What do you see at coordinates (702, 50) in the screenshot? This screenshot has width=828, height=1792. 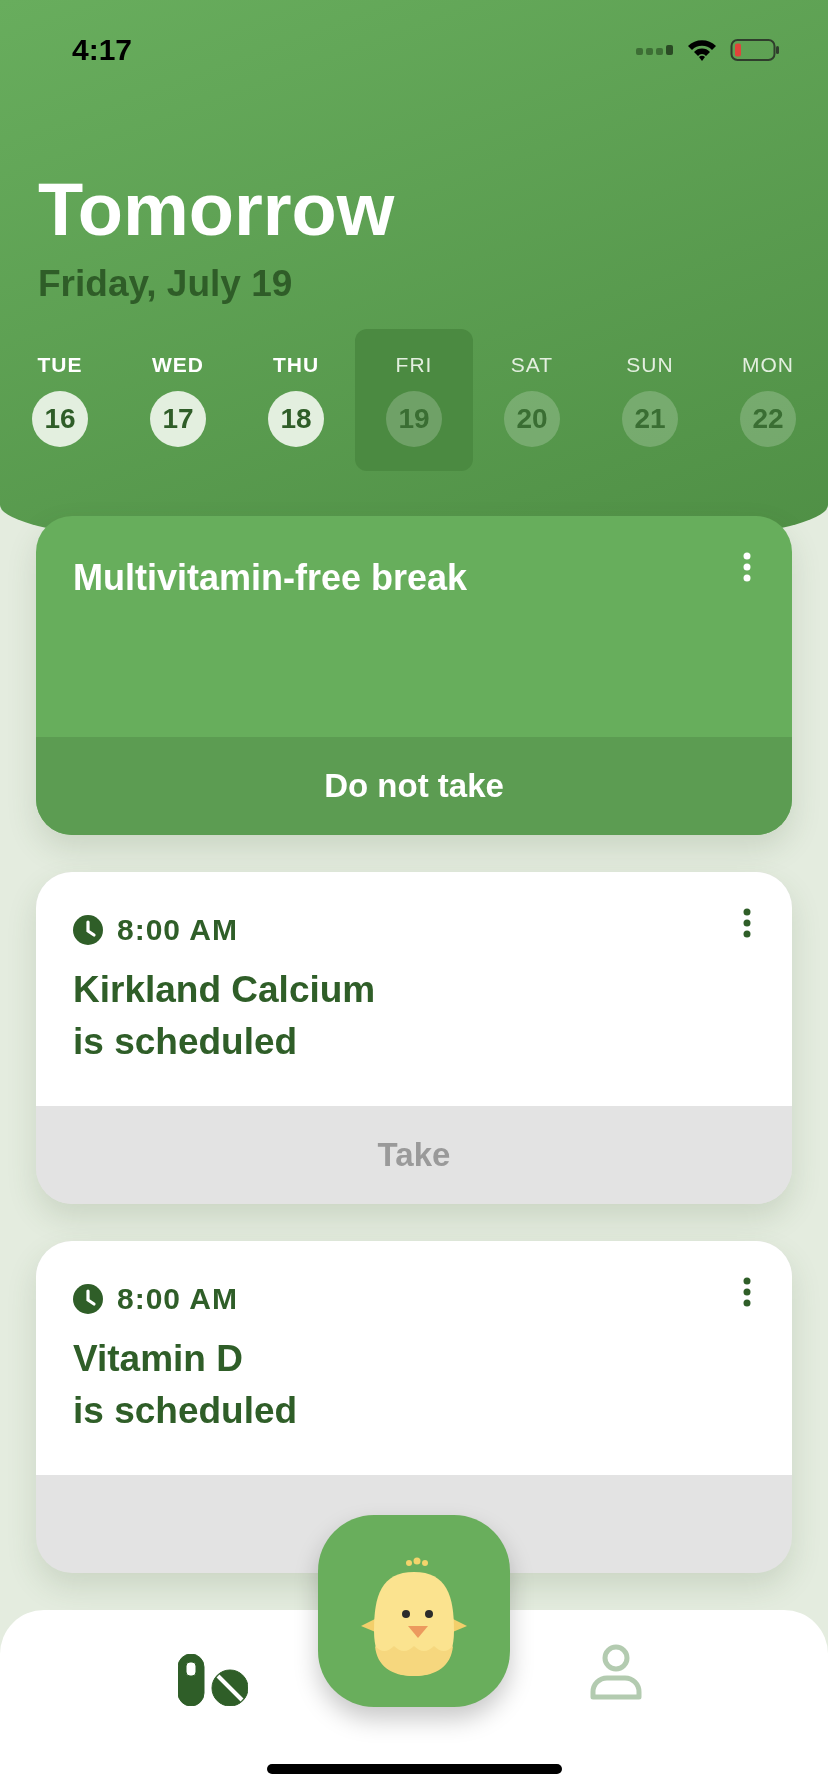 I see `wifi-icon` at bounding box center [702, 50].